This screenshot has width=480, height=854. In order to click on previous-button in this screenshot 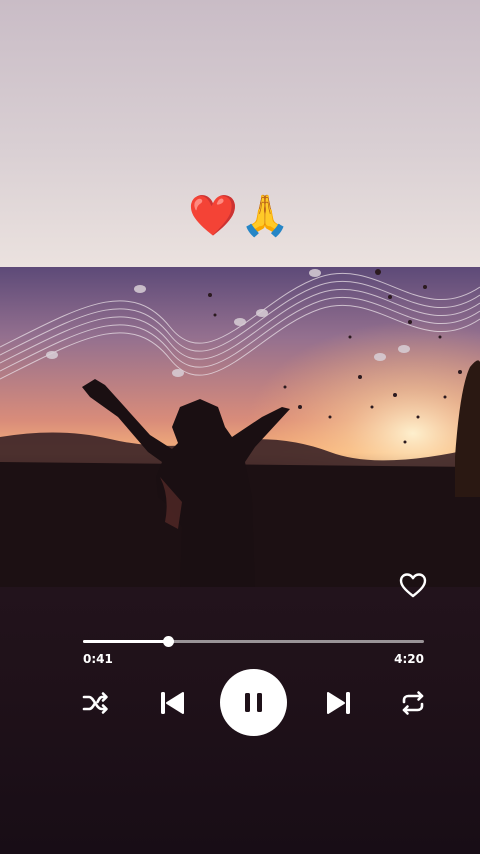, I will do `click(172, 703)`.